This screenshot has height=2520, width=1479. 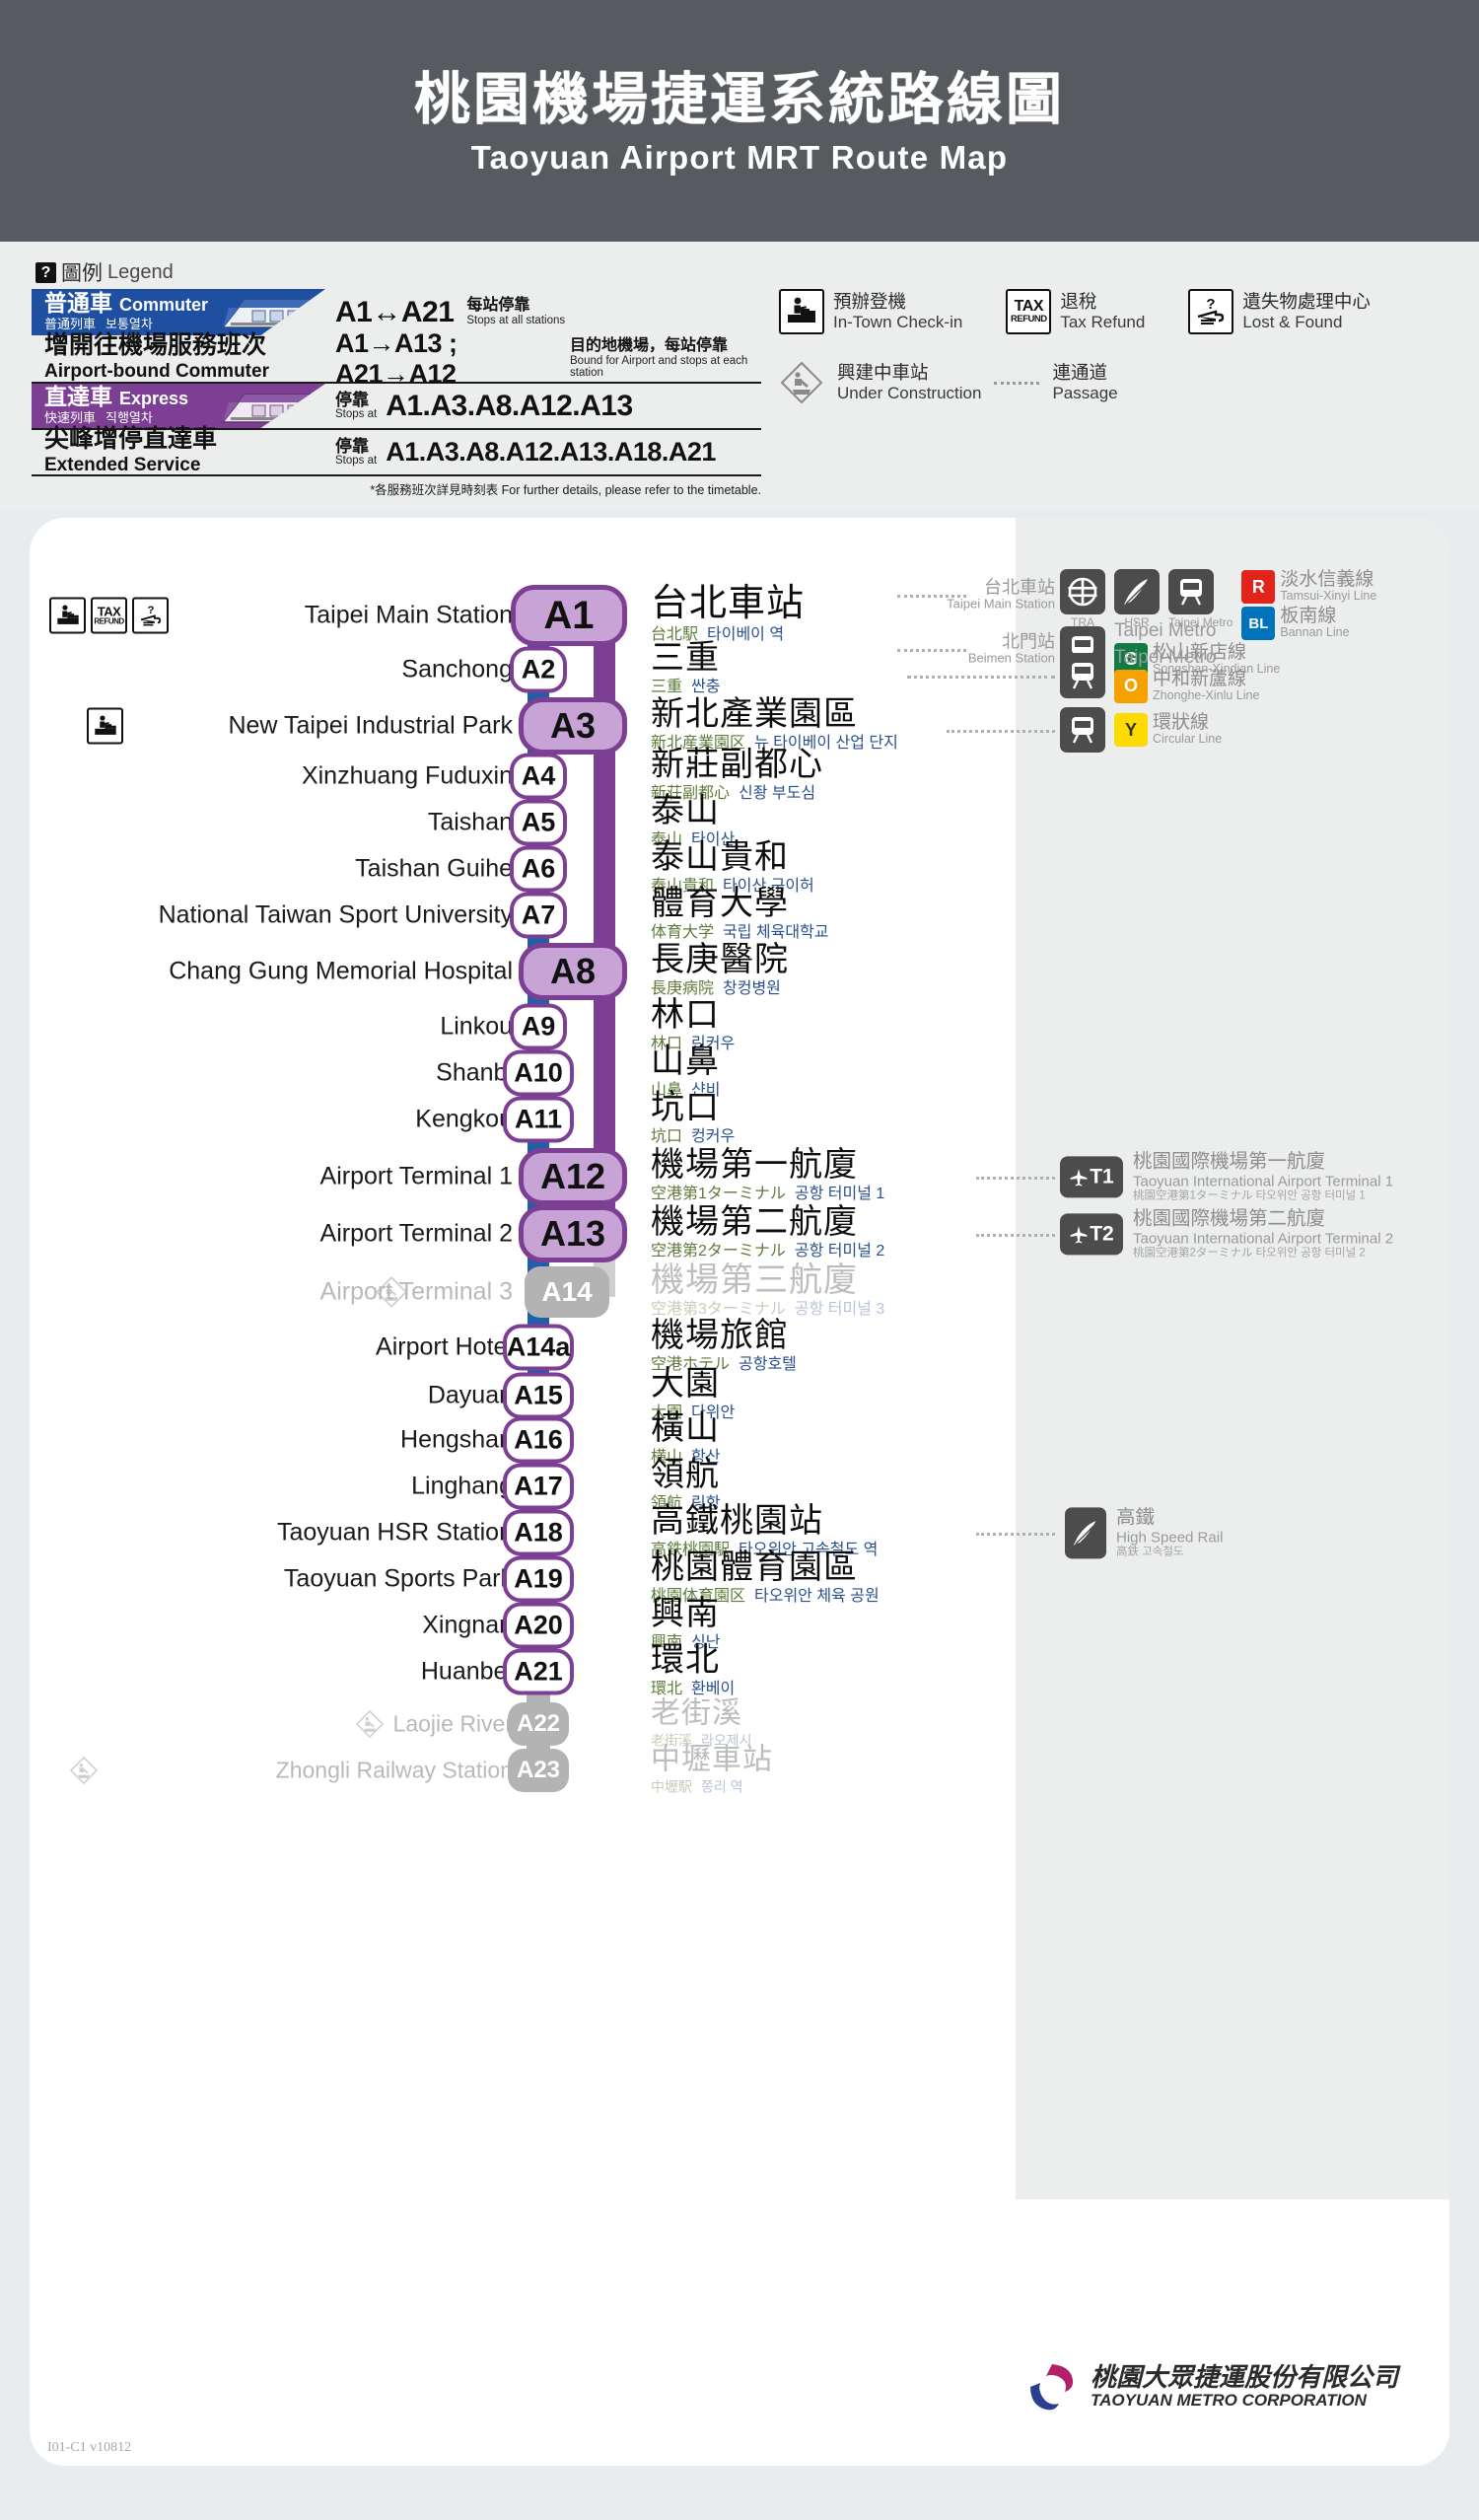 What do you see at coordinates (1028, 641) in the screenshot?
I see `transfer-beimen-cn: 北門站` at bounding box center [1028, 641].